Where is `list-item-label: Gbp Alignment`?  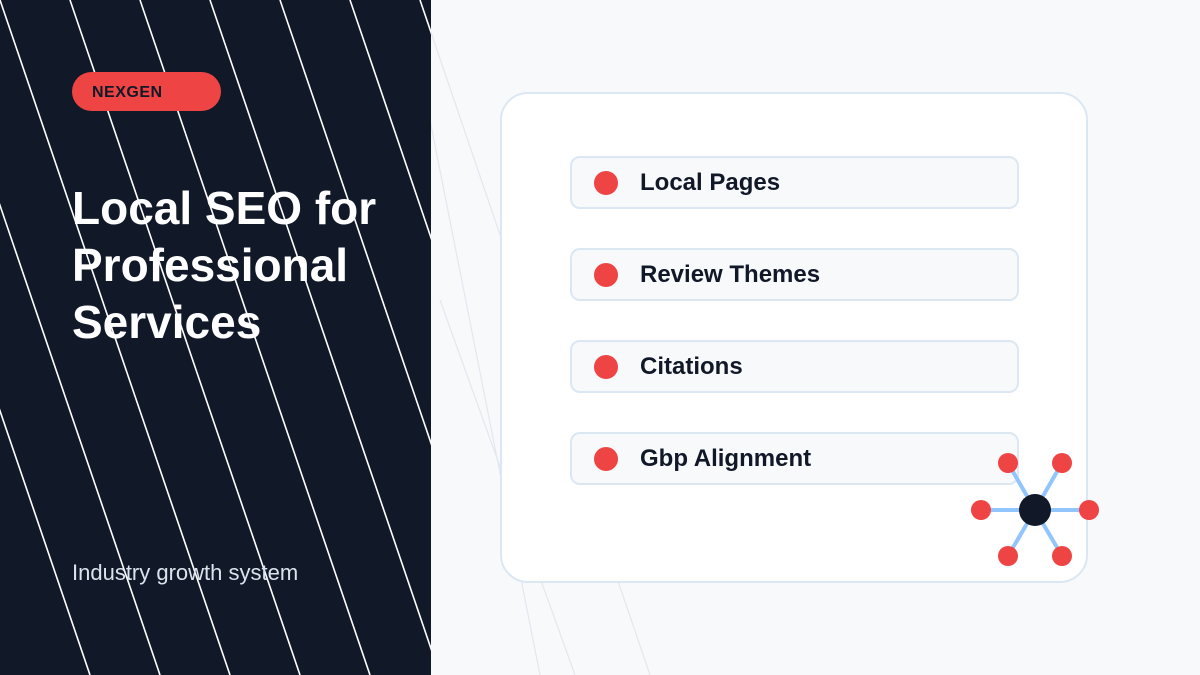 list-item-label: Gbp Alignment is located at coordinates (726, 458).